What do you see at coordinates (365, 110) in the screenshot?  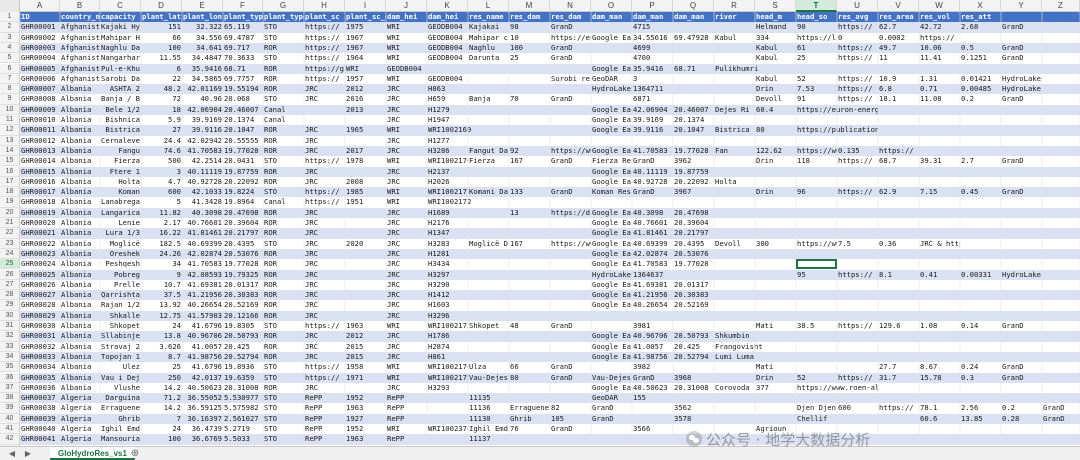 I see `cell: 2013` at bounding box center [365, 110].